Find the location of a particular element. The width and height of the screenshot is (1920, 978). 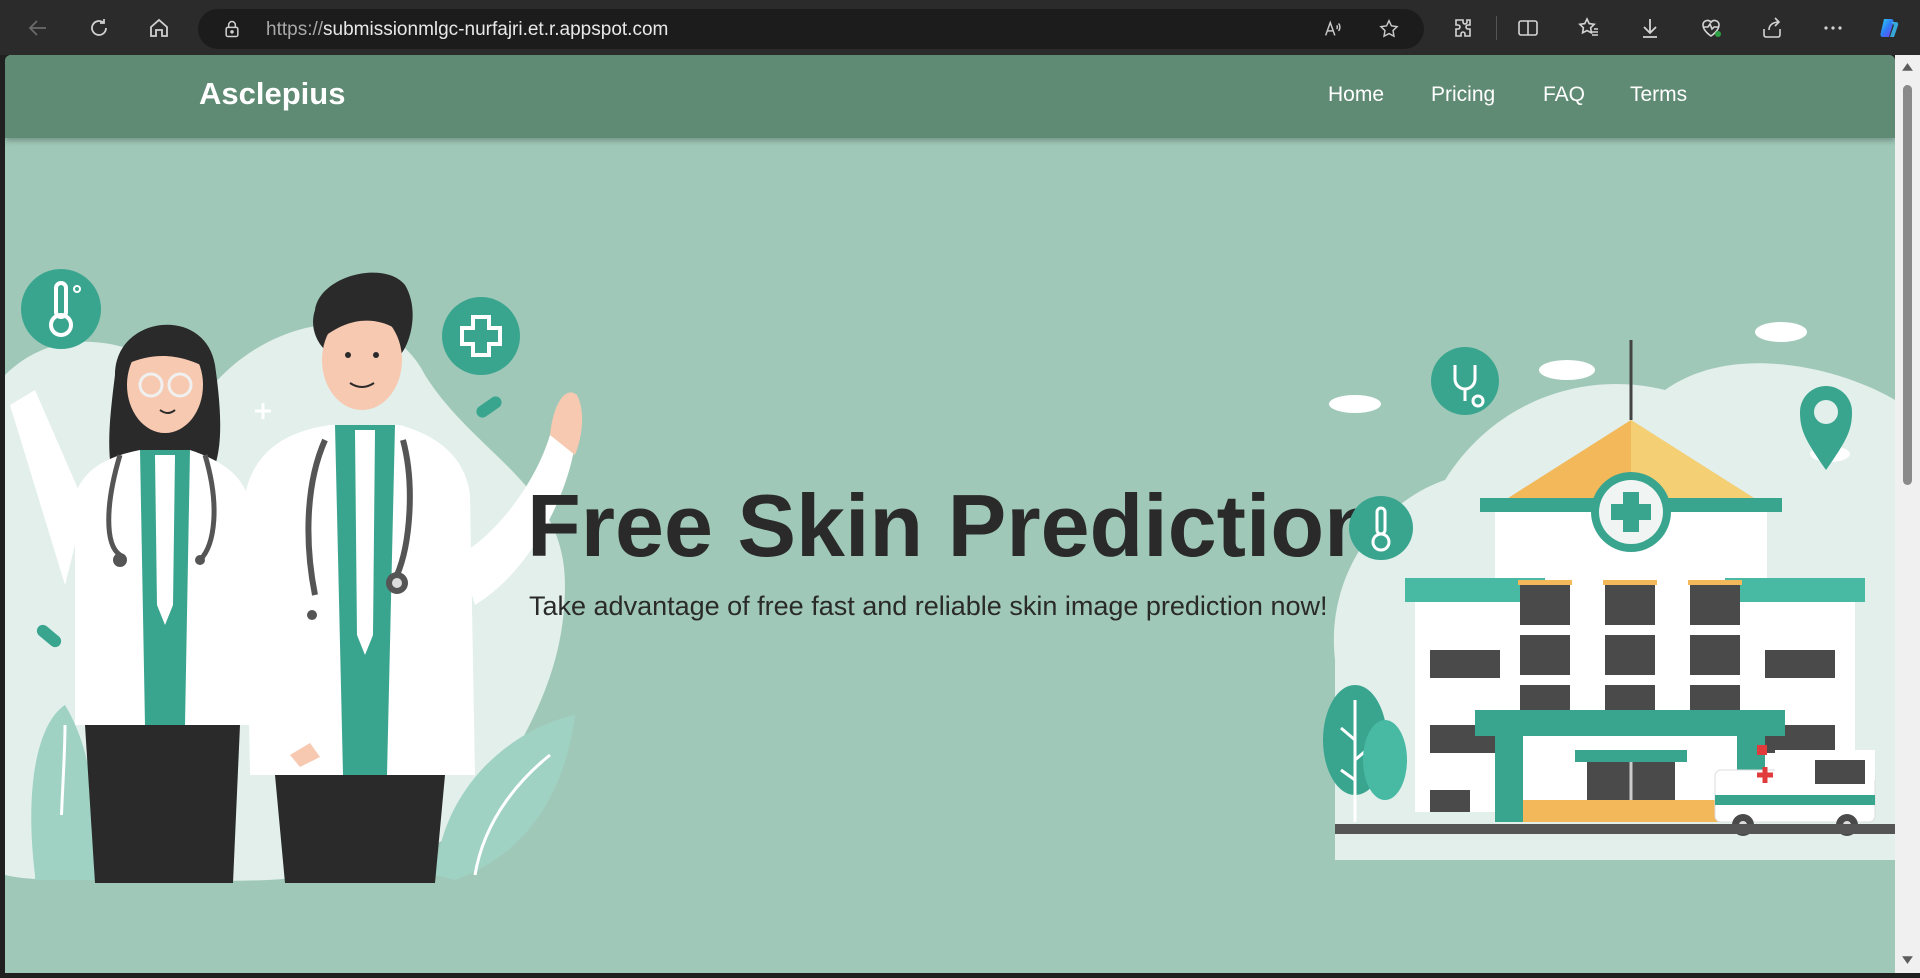

copilot-button is located at coordinates (1889, 28).